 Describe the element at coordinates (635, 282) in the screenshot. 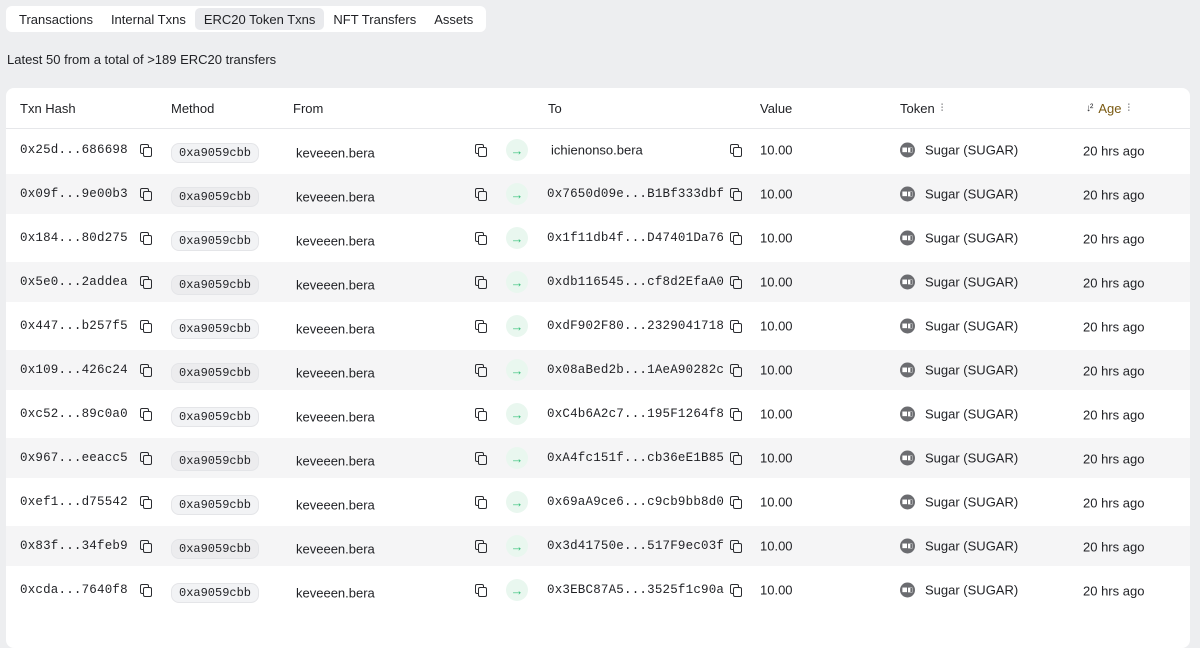

I see `to-address-link: 0xdb116545...cf8d2EfaA0` at that location.